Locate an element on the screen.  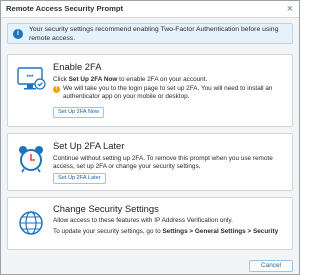
globe-icon is located at coordinates (31, 225).